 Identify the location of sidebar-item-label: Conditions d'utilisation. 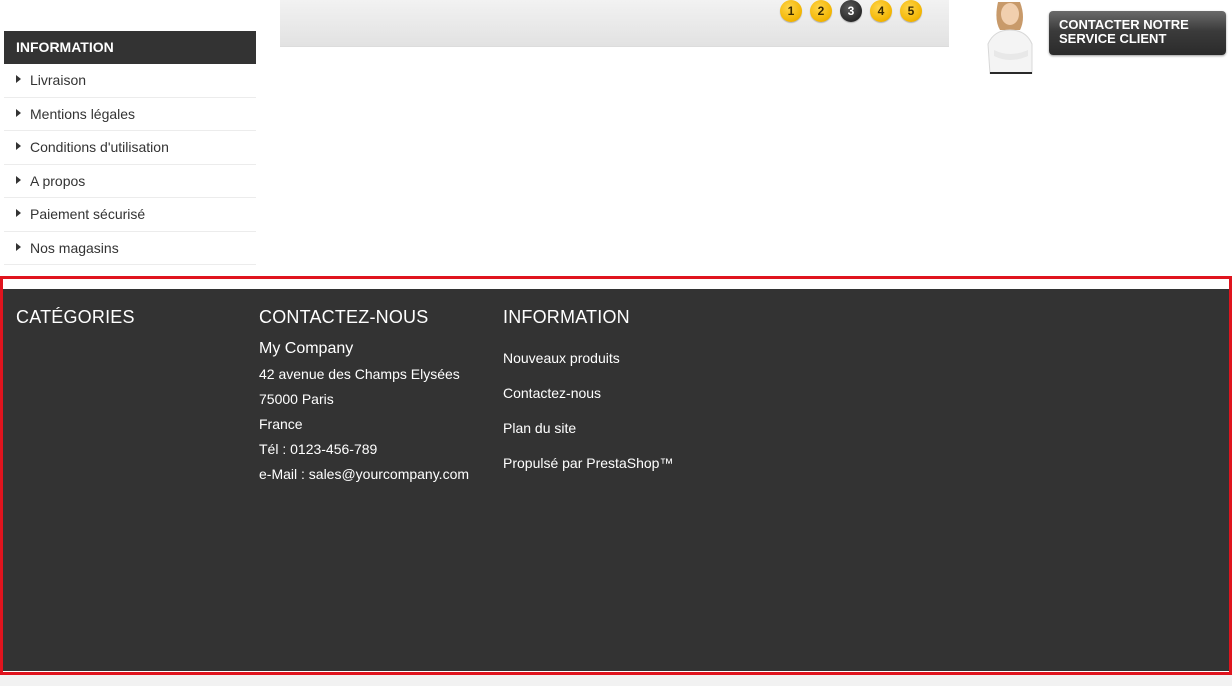
(99, 147).